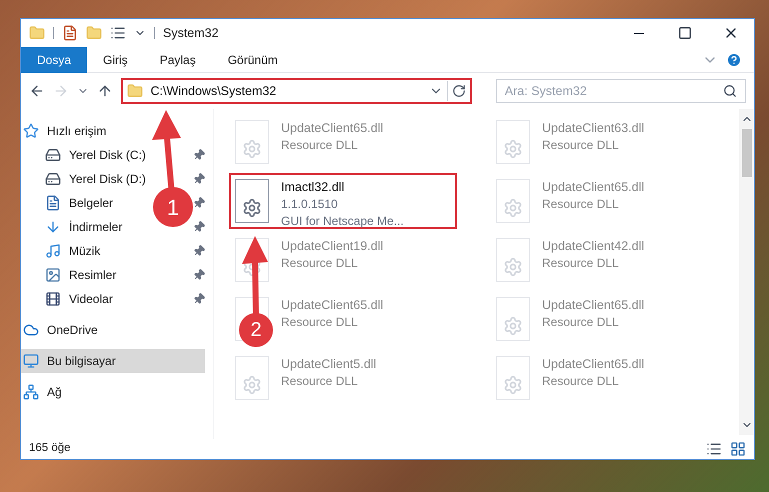  What do you see at coordinates (31, 361) in the screenshot?
I see `monitor-icon` at bounding box center [31, 361].